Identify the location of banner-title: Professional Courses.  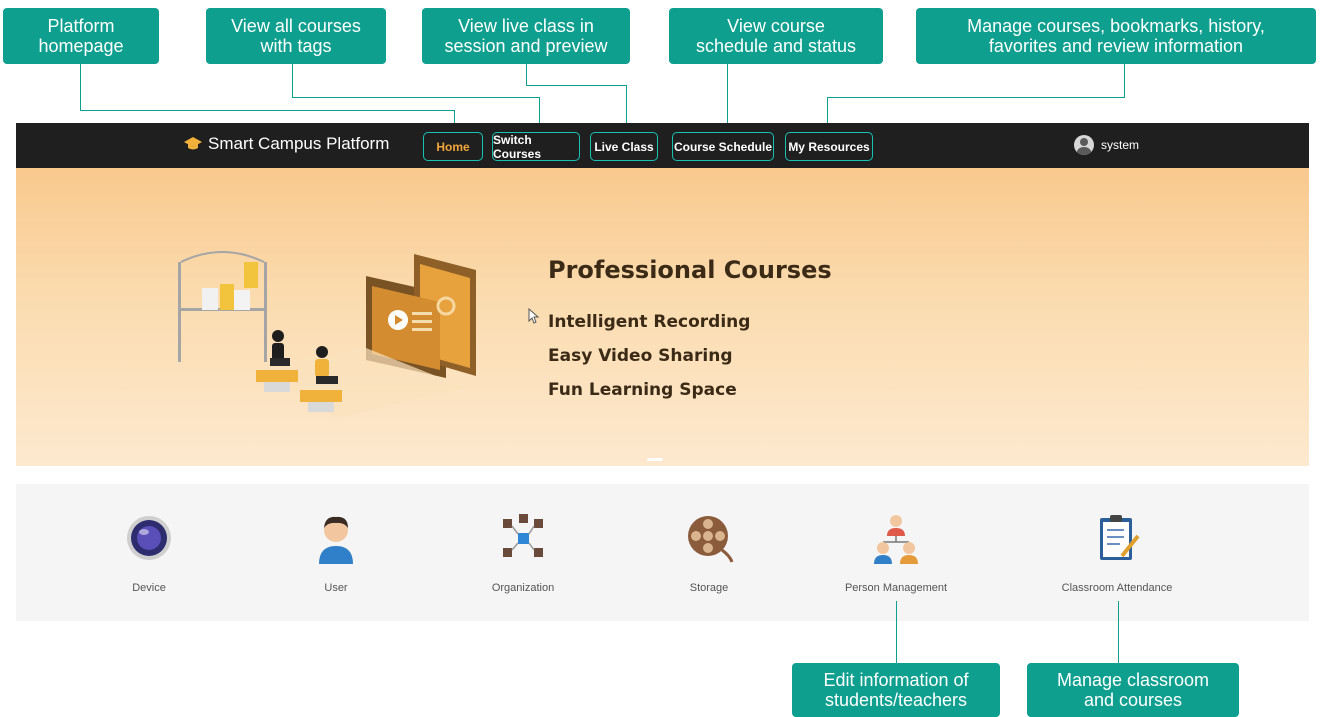
(690, 270).